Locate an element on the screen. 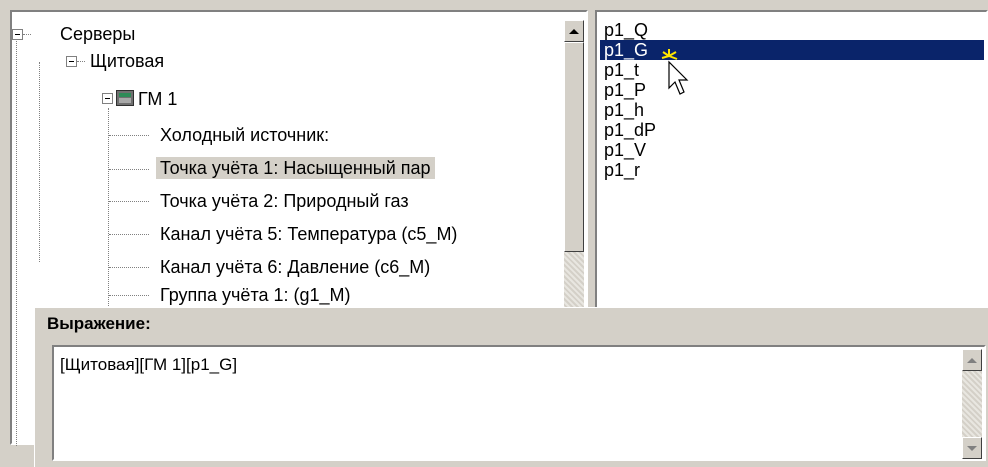  device-icon is located at coordinates (125, 98).